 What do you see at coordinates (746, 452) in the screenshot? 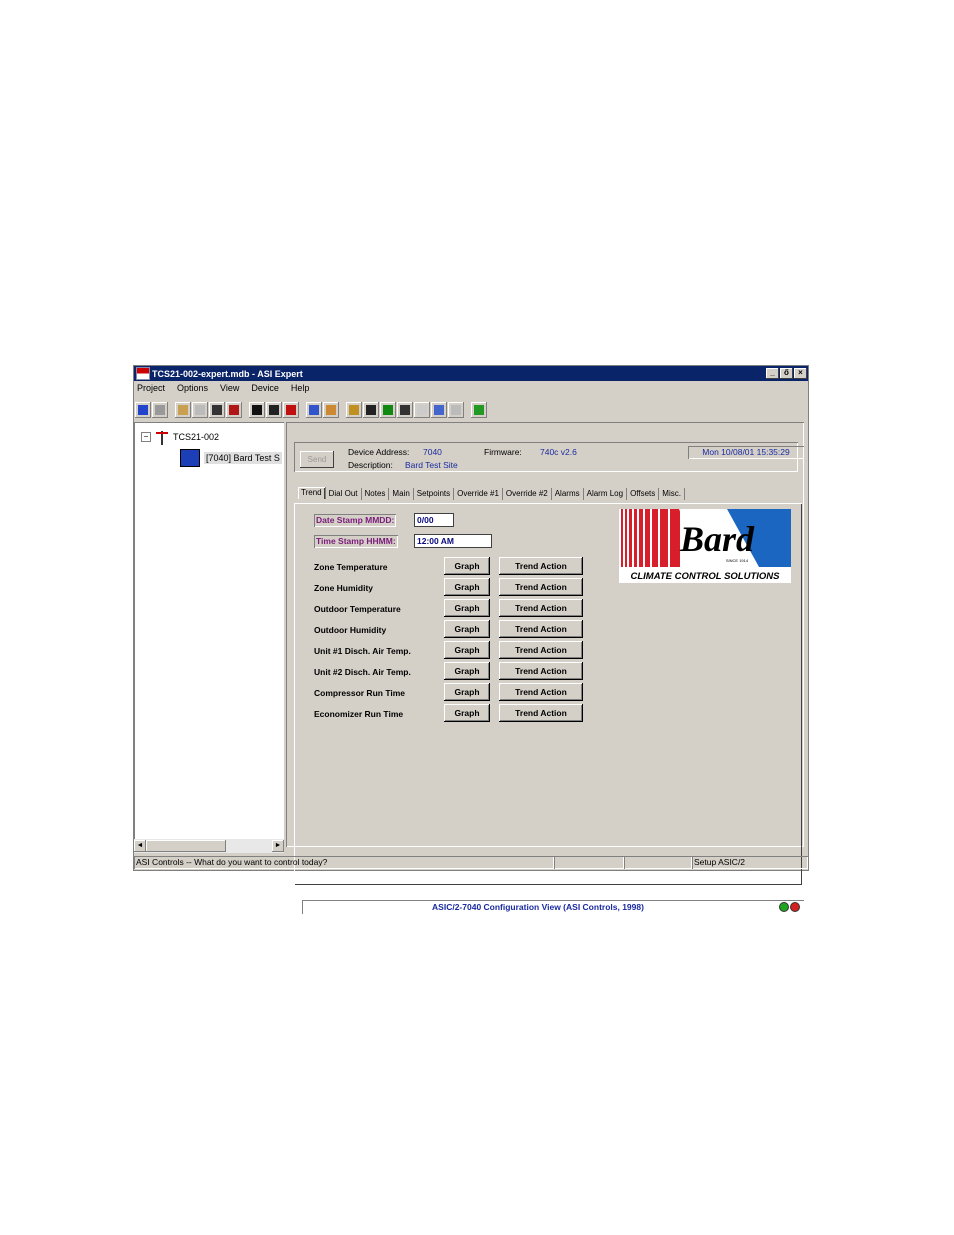
I see `device-datetime: Mon 10/08/01 15:35:29` at bounding box center [746, 452].